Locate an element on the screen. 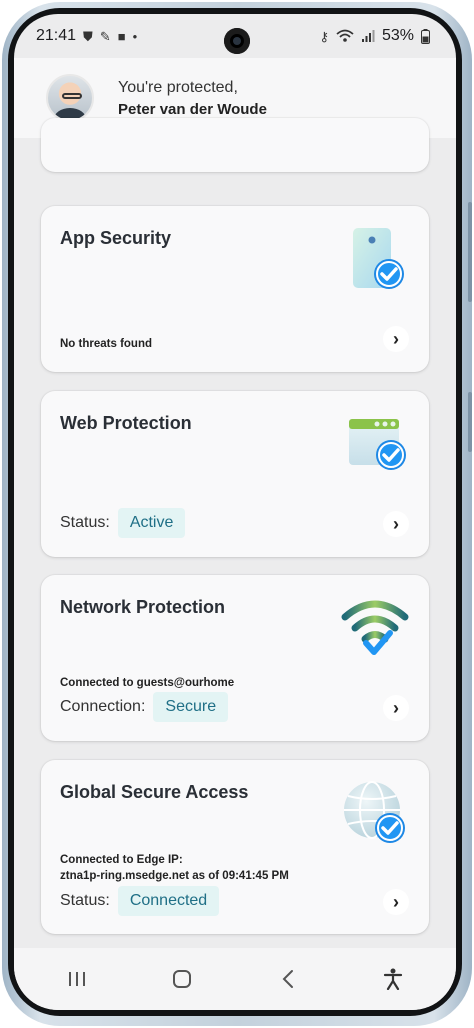 The width and height of the screenshot is (474, 1028). back-icon is located at coordinates (288, 979).